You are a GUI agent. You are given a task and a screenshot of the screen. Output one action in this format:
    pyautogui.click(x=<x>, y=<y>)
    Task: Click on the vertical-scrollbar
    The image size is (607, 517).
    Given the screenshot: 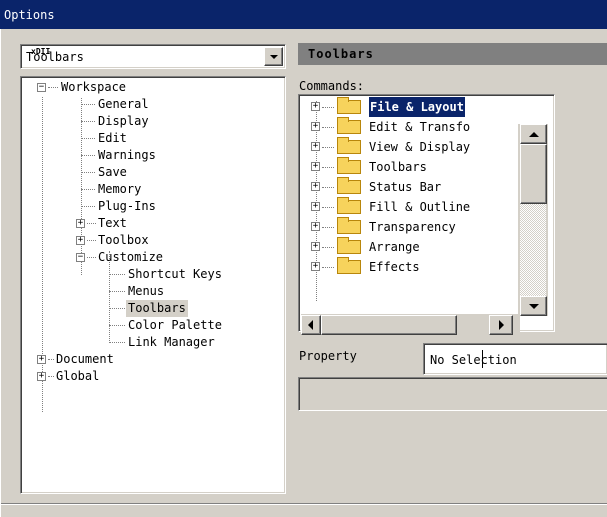 What is the action you would take?
    pyautogui.click(x=533, y=220)
    